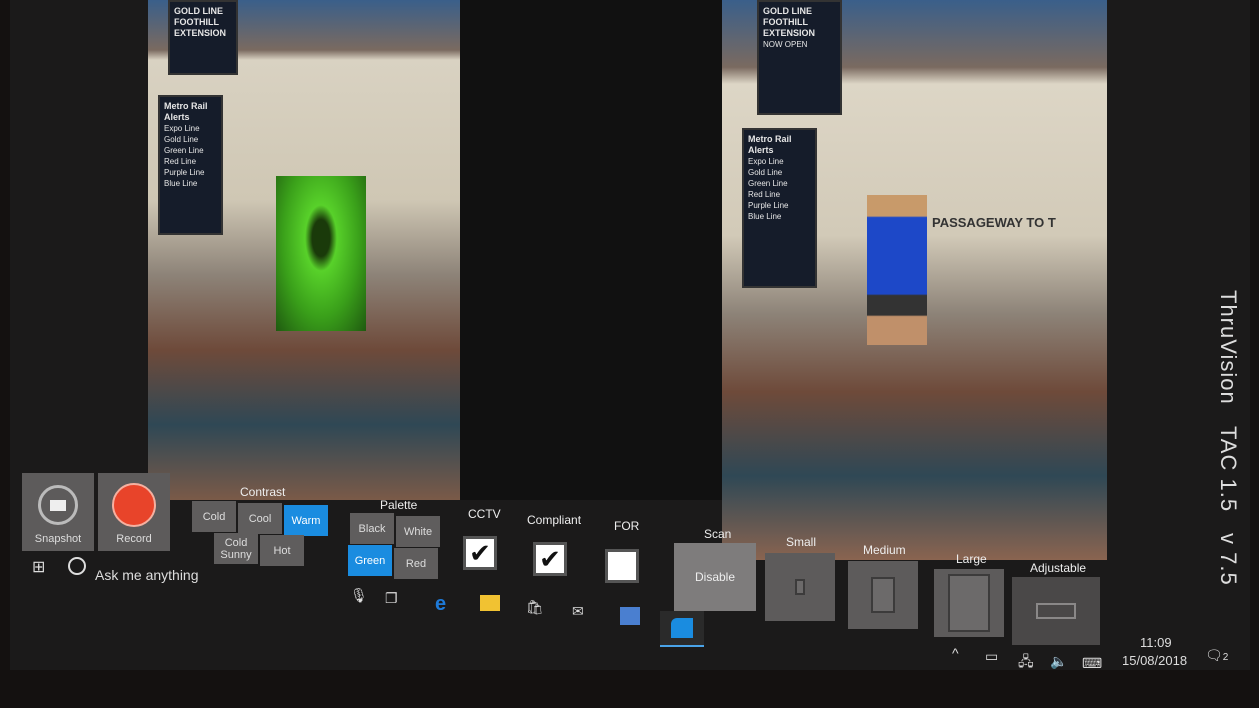  I want to click on mail-icon: ✉, so click(578, 611).